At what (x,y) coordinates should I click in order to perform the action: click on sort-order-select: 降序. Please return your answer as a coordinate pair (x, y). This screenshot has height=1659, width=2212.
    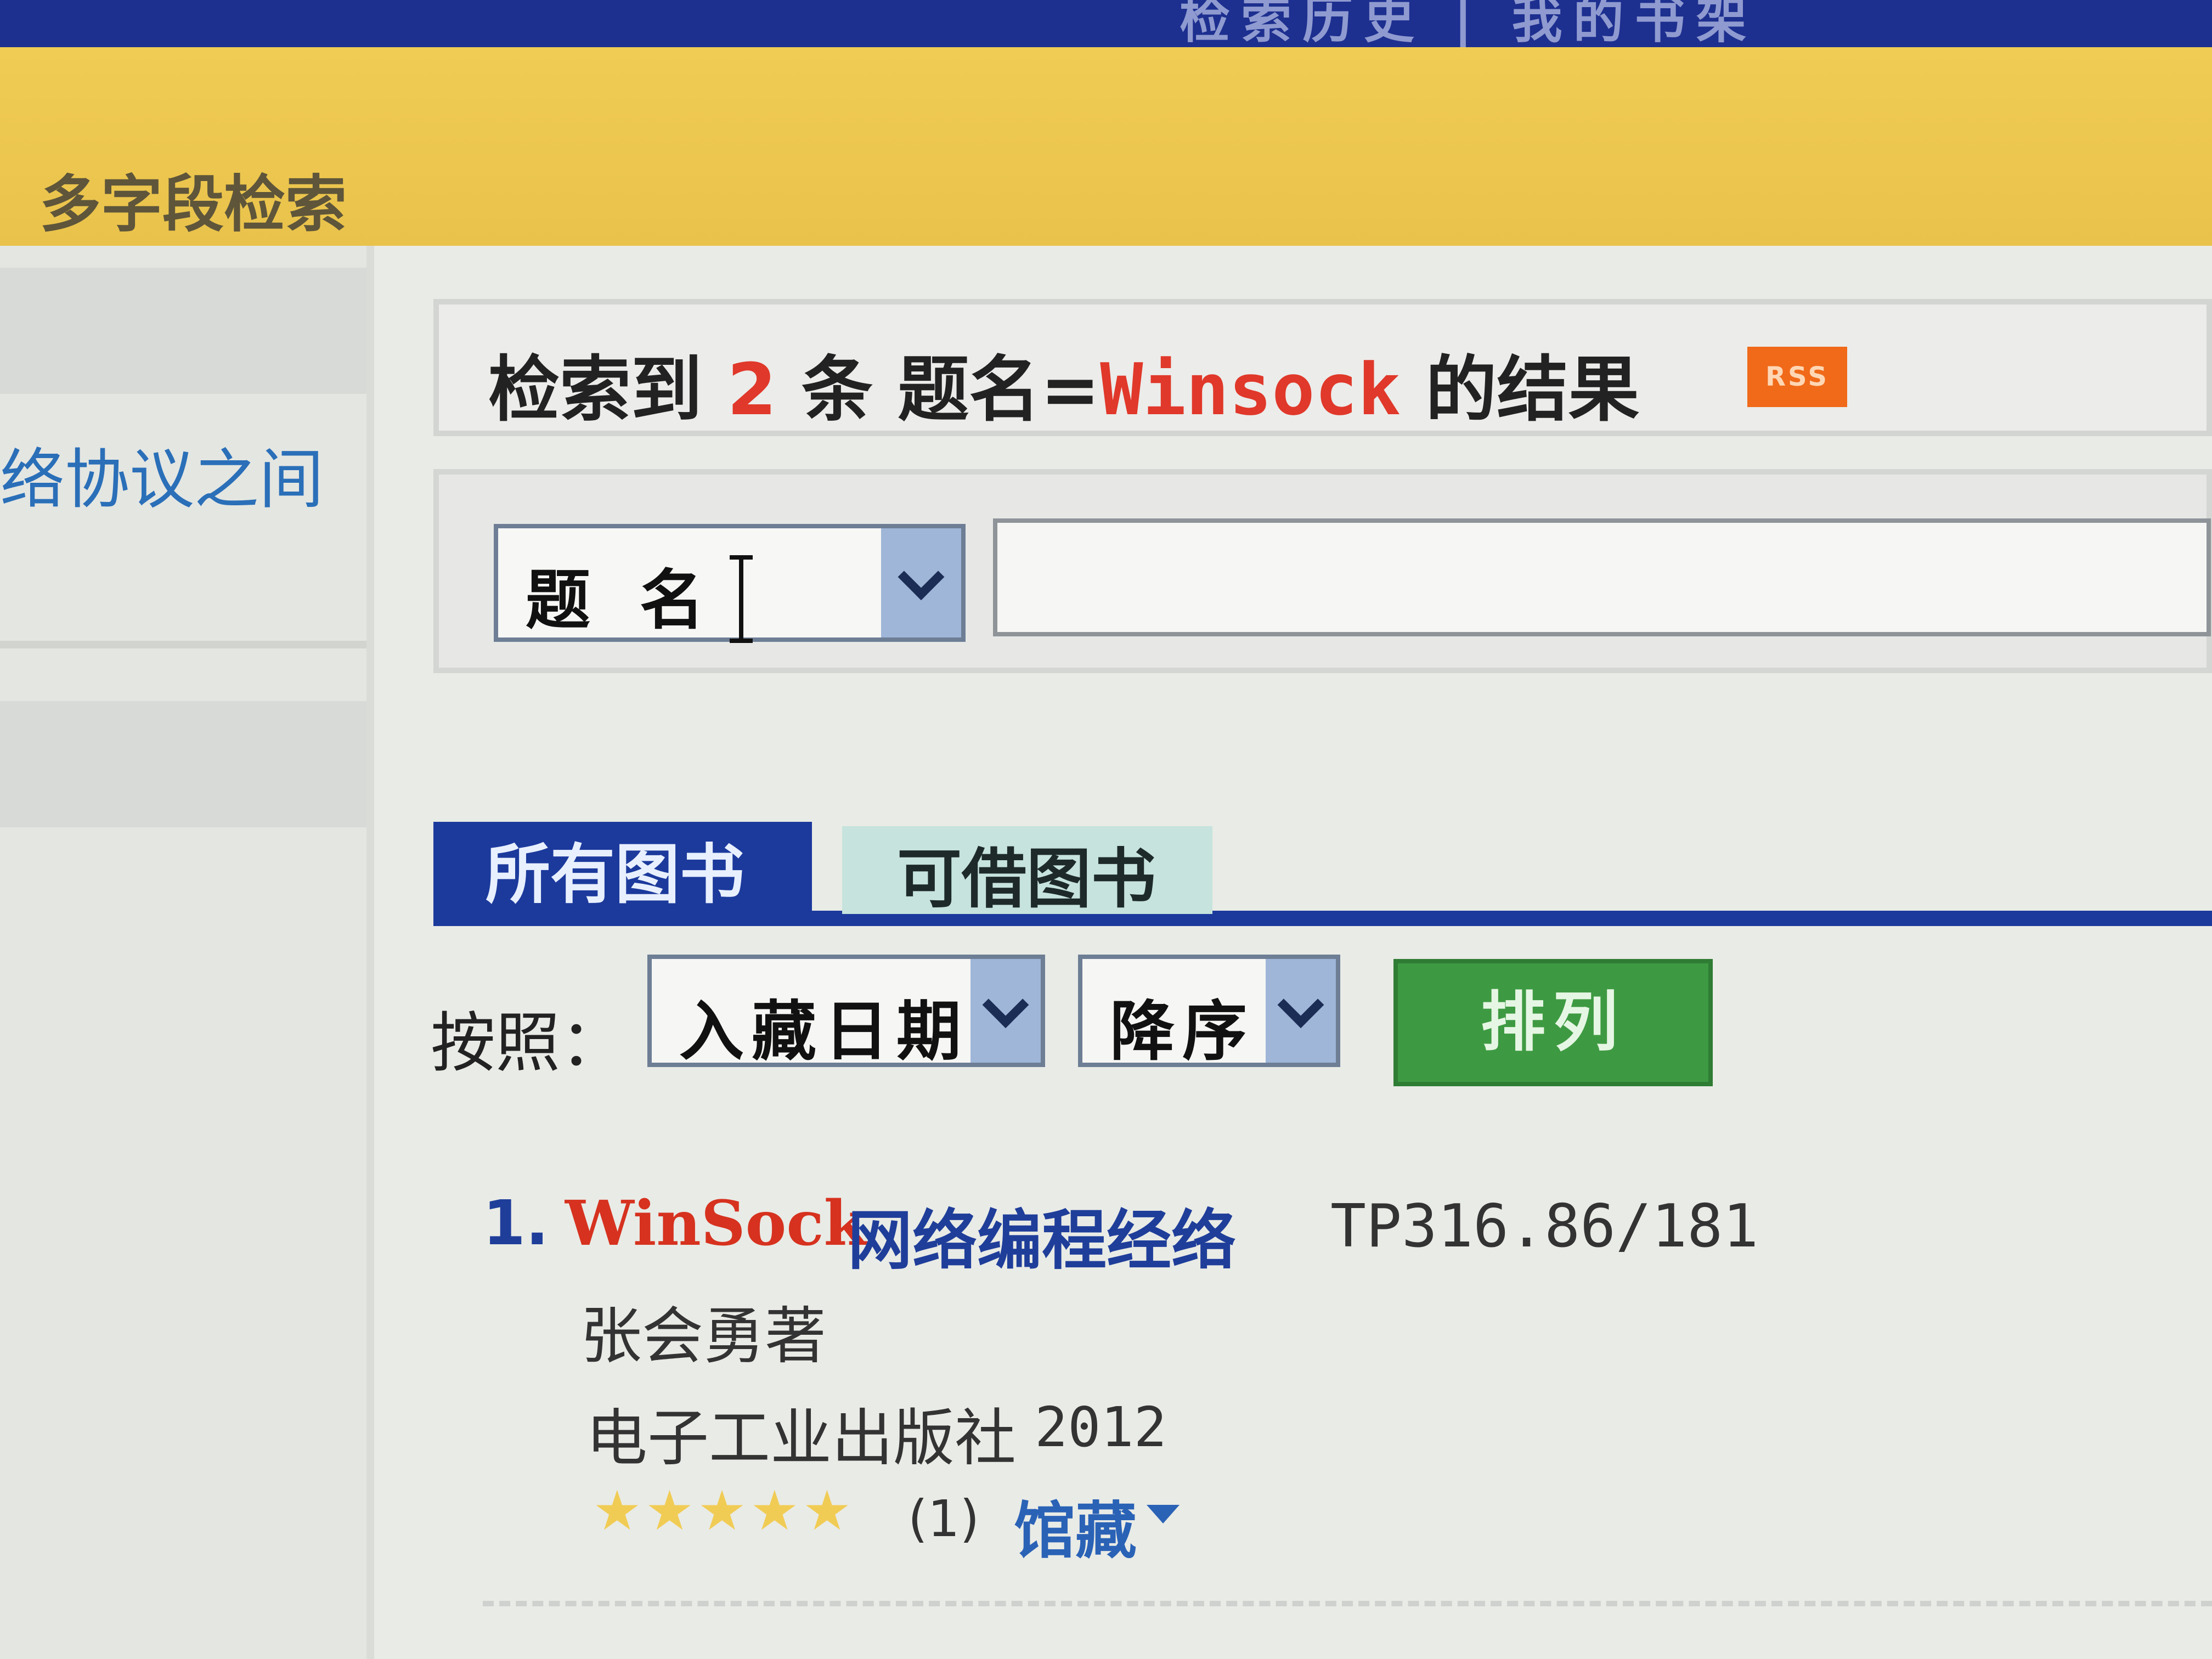
    Looking at the image, I should click on (1209, 1012).